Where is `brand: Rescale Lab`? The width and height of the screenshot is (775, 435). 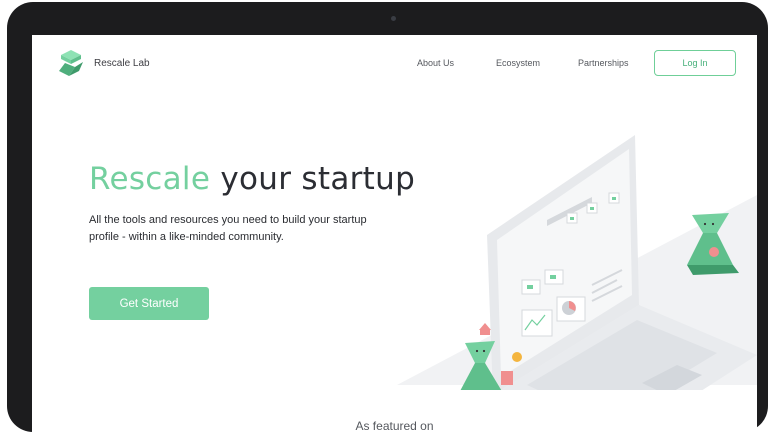 brand: Rescale Lab is located at coordinates (104, 63).